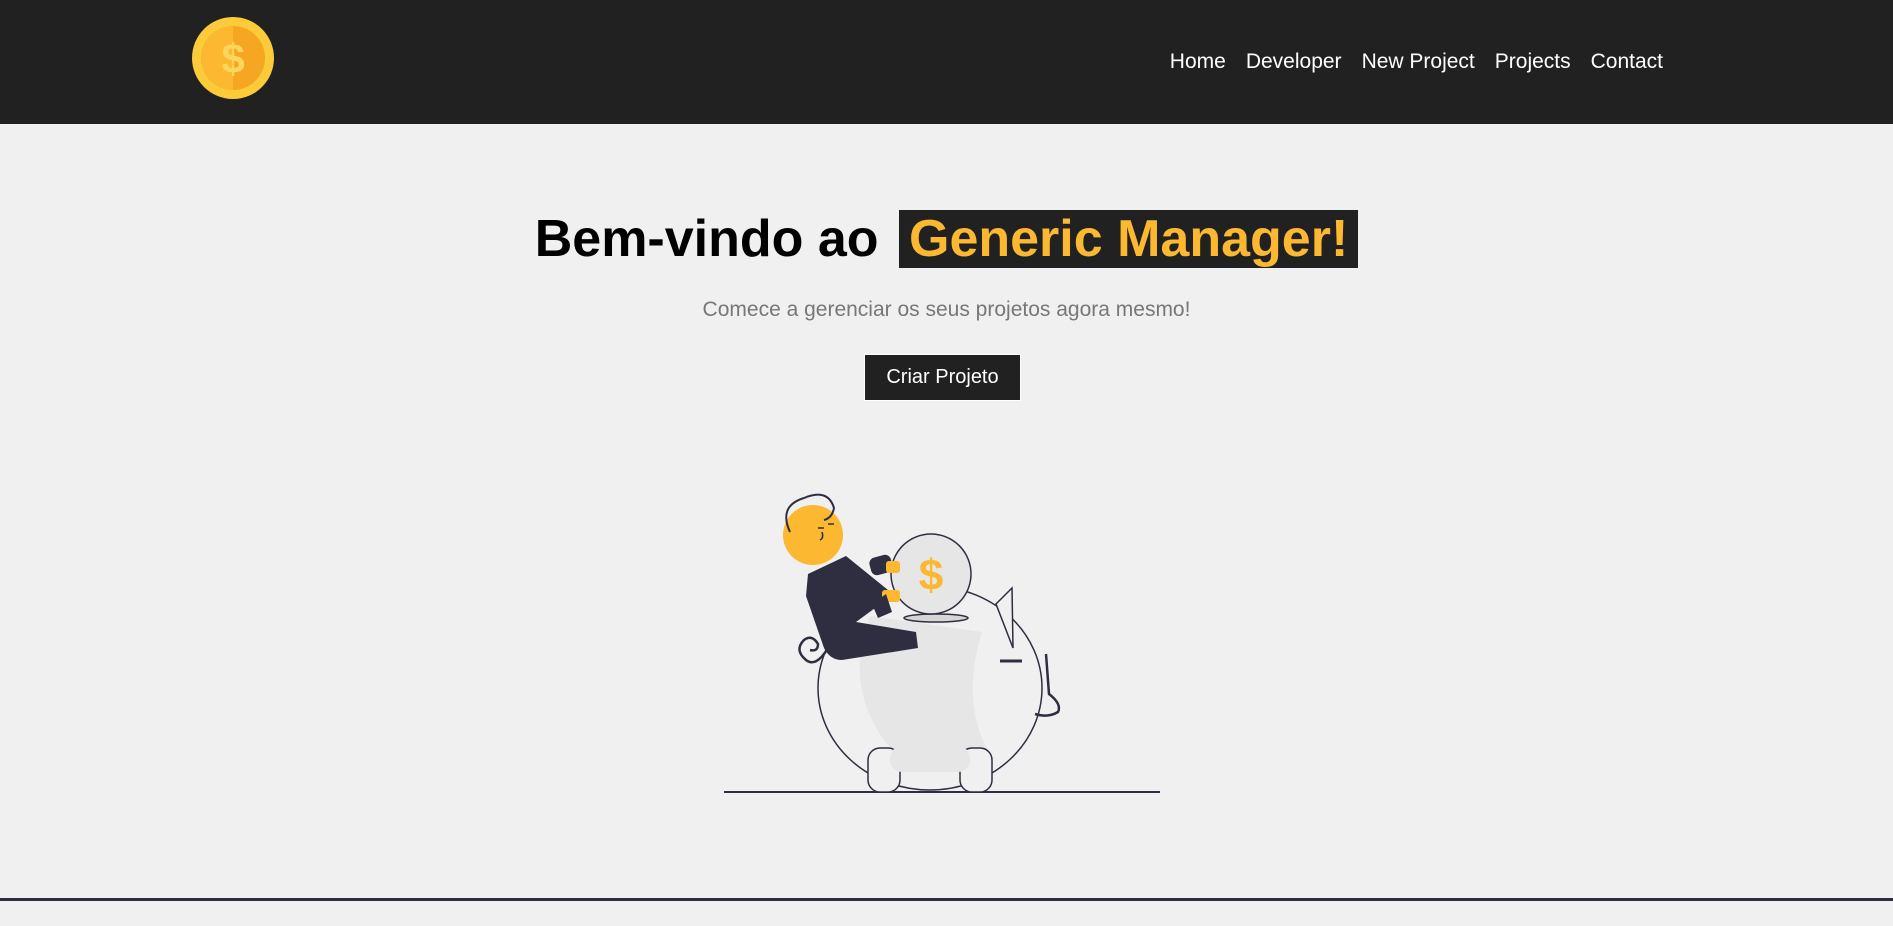 The height and width of the screenshot is (926, 1893). Describe the element at coordinates (1294, 62) in the screenshot. I see `nav-item-developer: Developer` at that location.